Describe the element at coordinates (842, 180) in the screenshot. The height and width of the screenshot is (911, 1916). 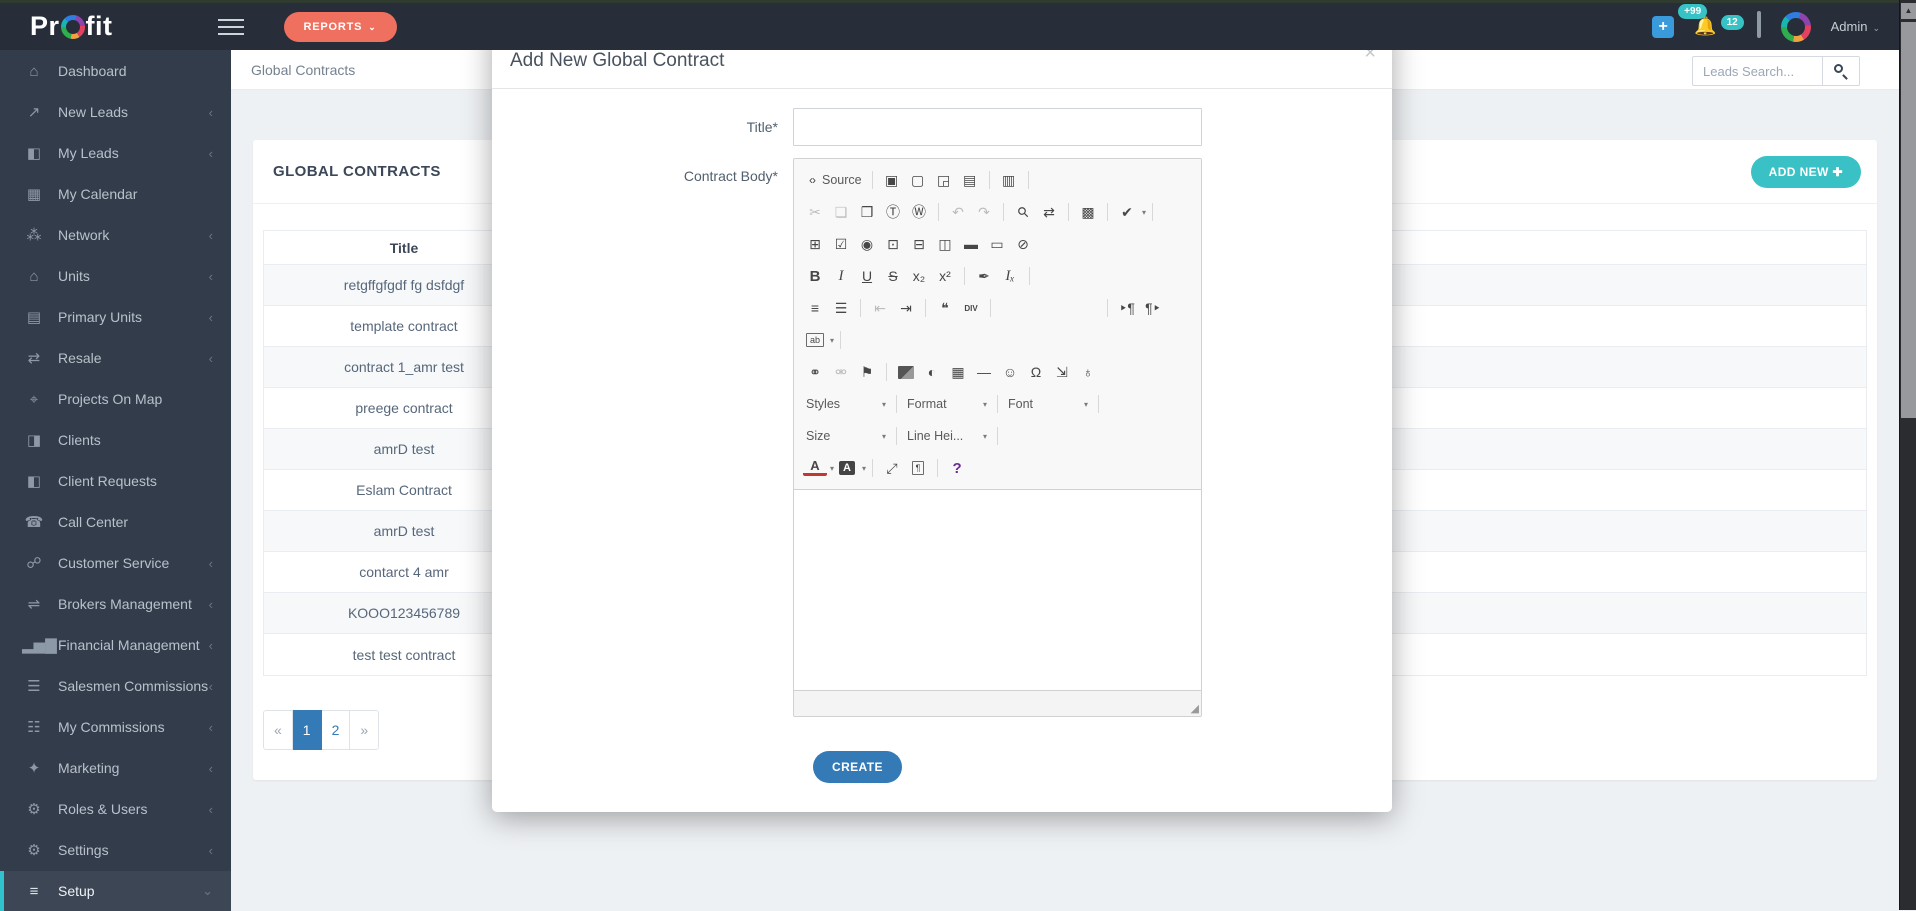
I see `source-label: Source` at that location.